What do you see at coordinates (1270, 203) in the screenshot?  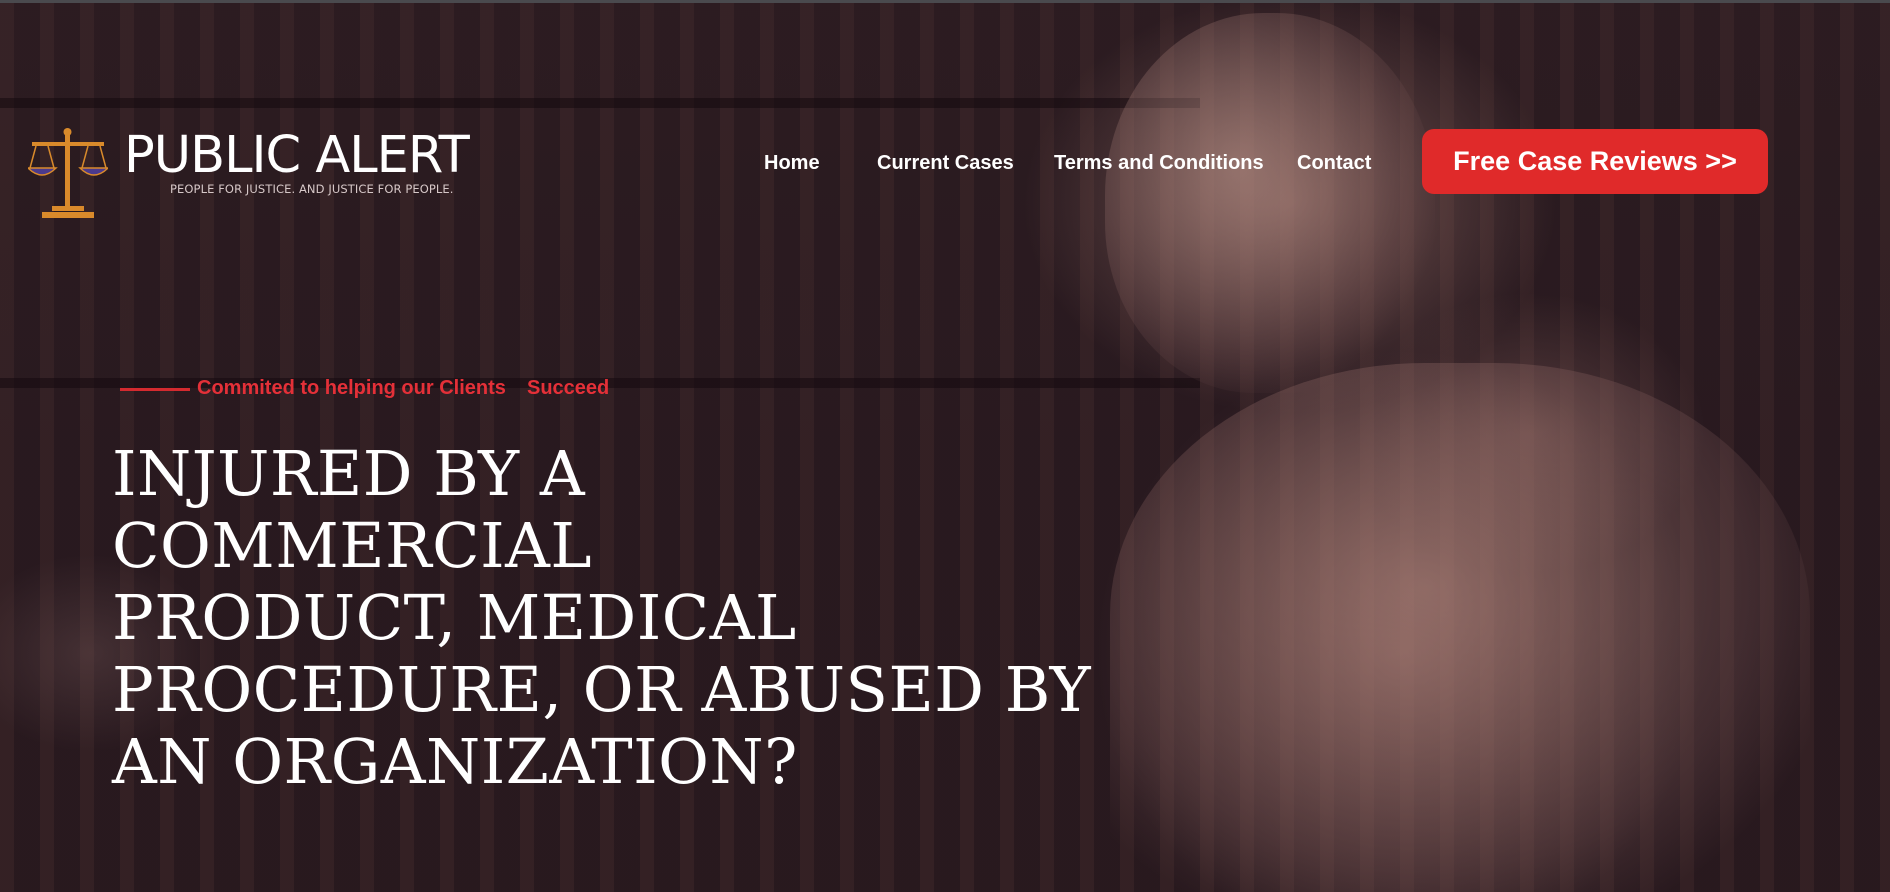 I see `statue-head-image` at bounding box center [1270, 203].